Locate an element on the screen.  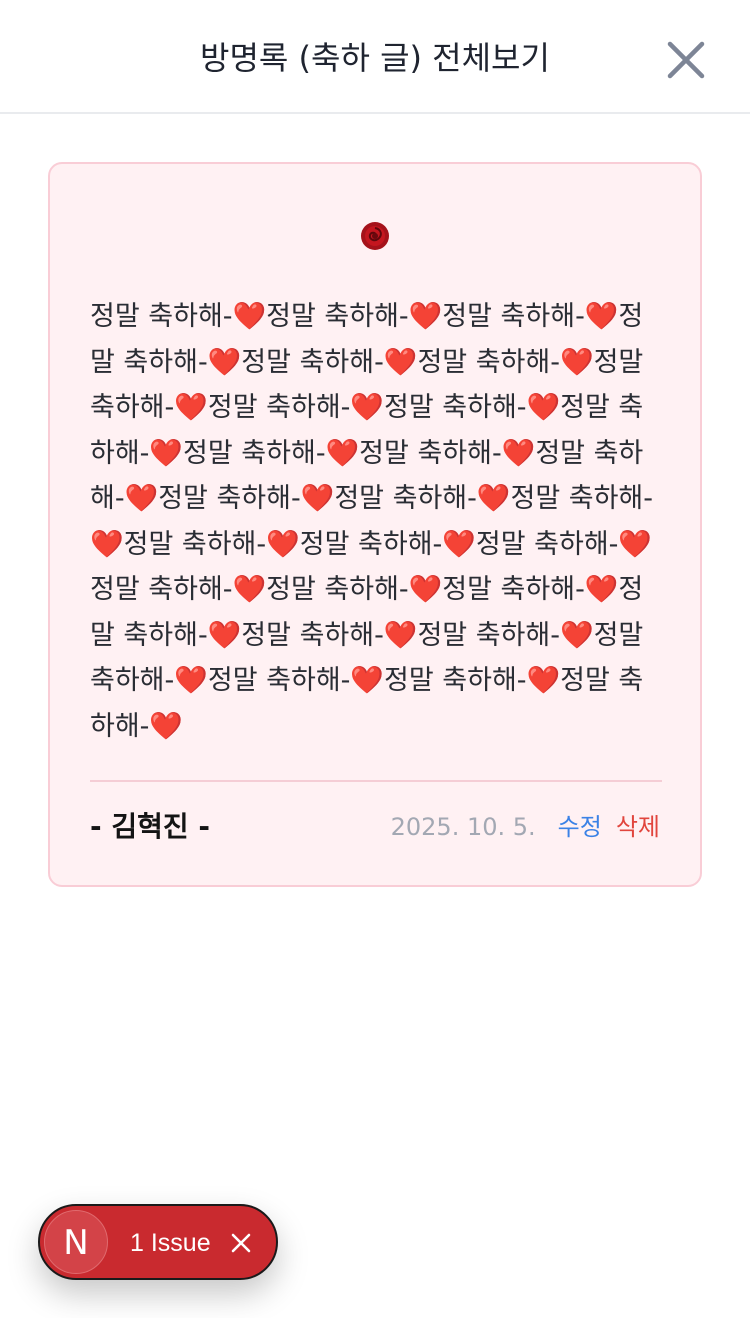
author-name: - 김혁진 - is located at coordinates (150, 826).